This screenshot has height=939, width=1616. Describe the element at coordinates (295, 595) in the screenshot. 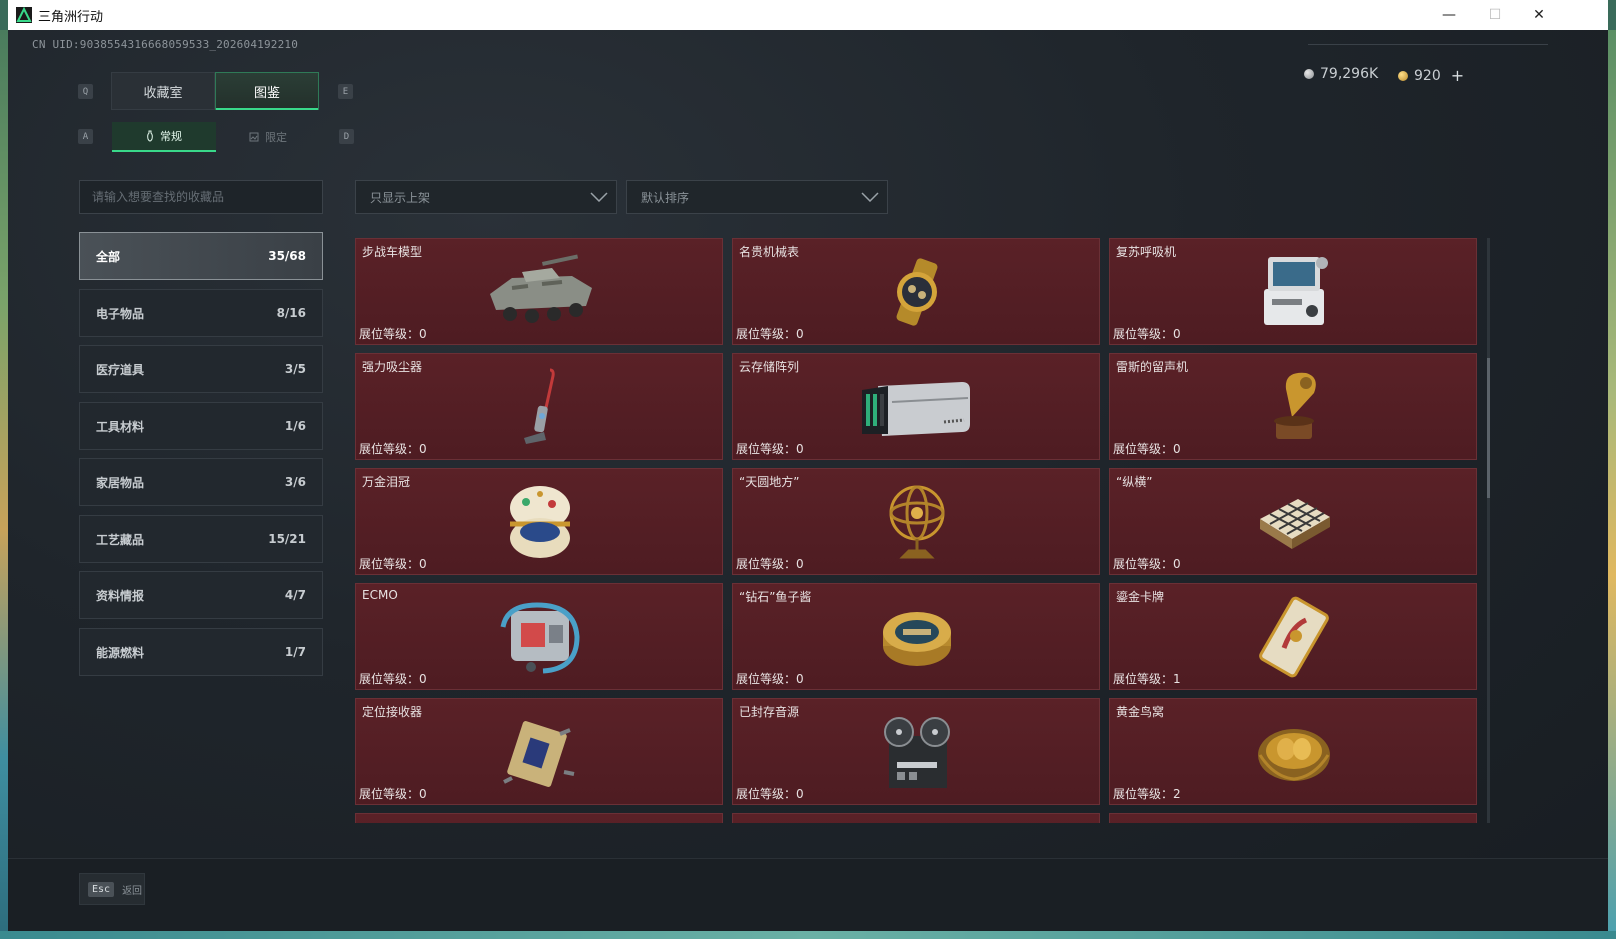

I see `category-count: 4/7` at that location.